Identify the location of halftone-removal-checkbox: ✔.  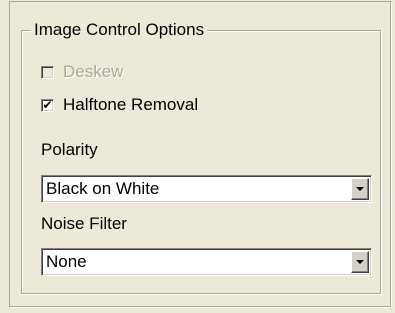
(47, 105).